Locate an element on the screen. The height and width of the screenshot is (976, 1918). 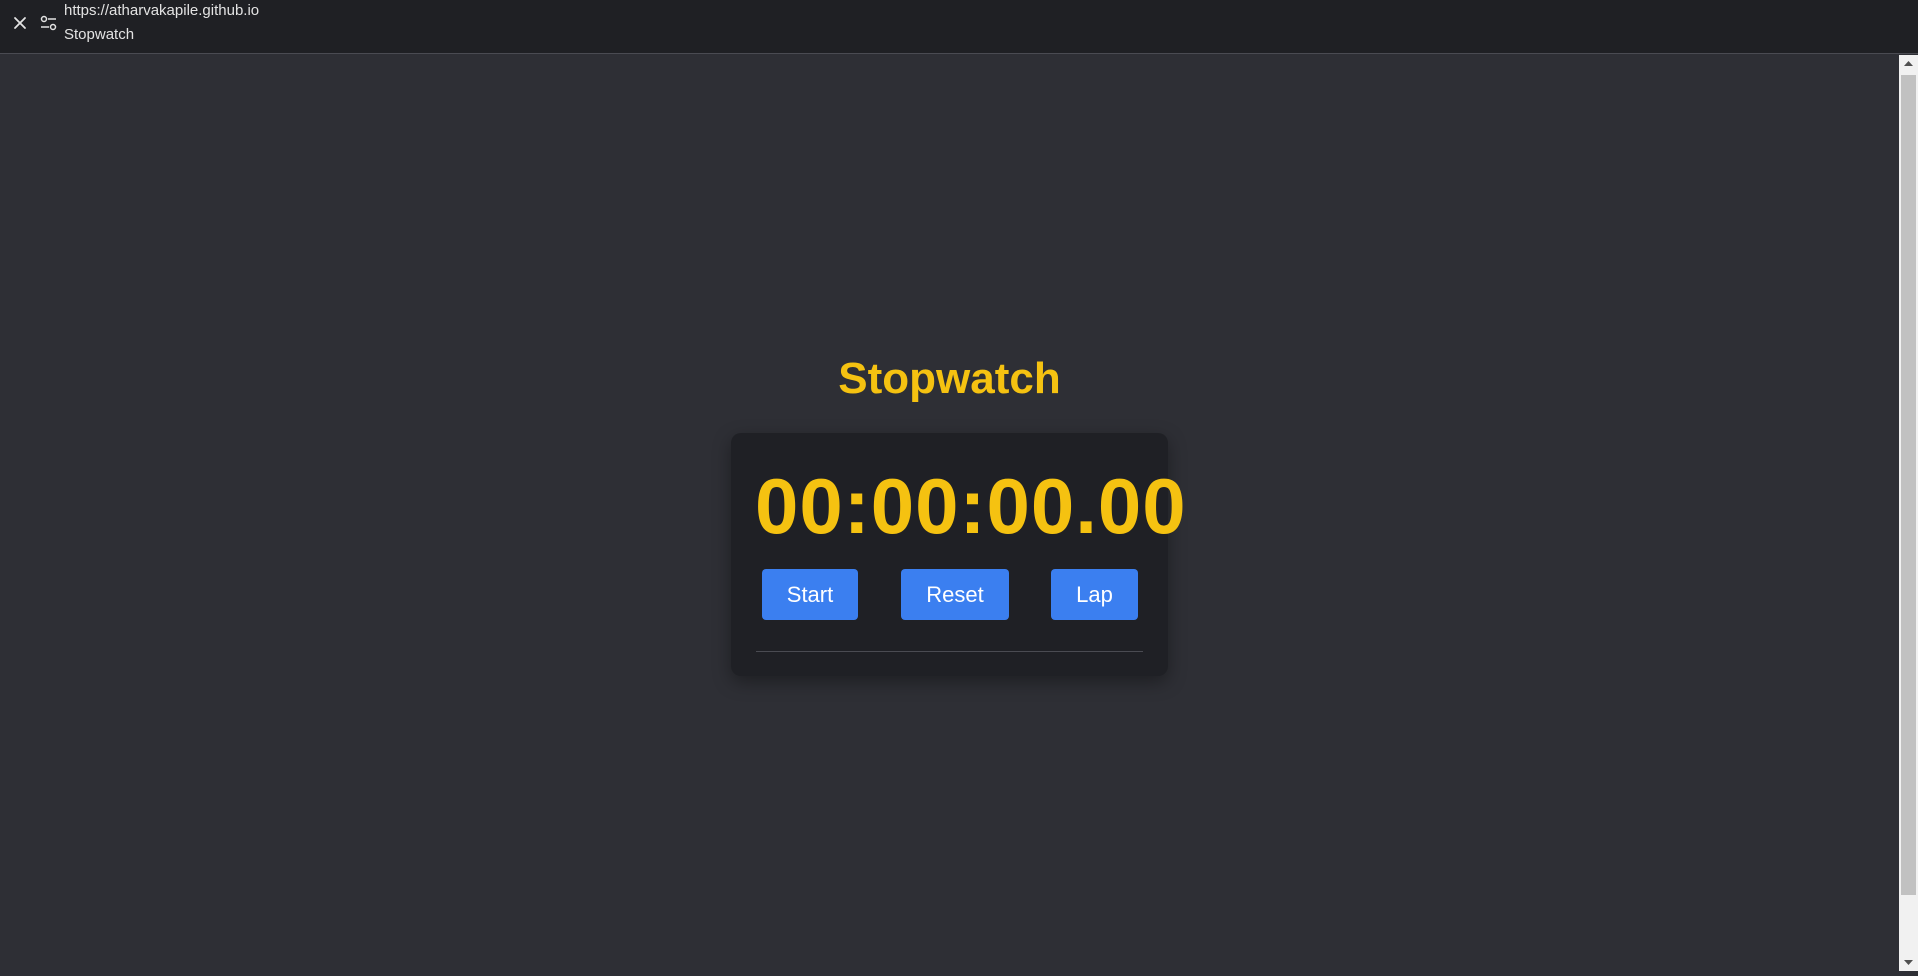
stopwatch-card: 00:00:00.00 Start Reset Lap is located at coordinates (958, 554).